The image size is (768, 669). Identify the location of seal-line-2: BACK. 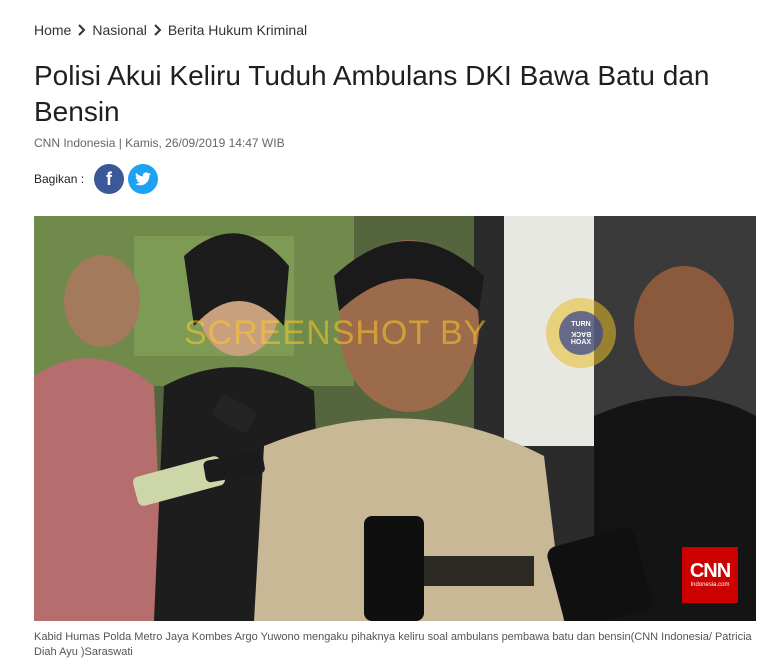
(581, 333).